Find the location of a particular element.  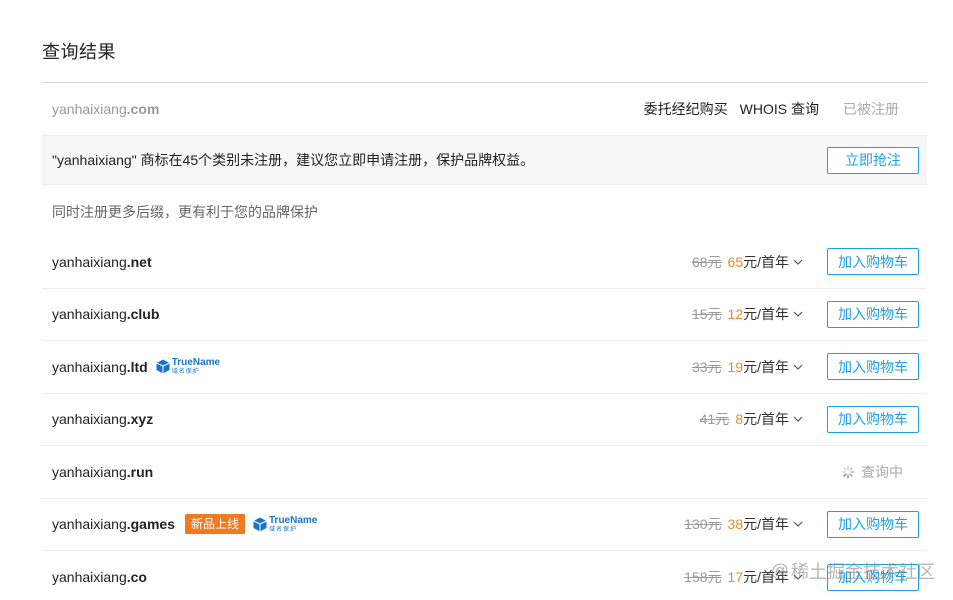

querying-status: 查询中 is located at coordinates (872, 472).